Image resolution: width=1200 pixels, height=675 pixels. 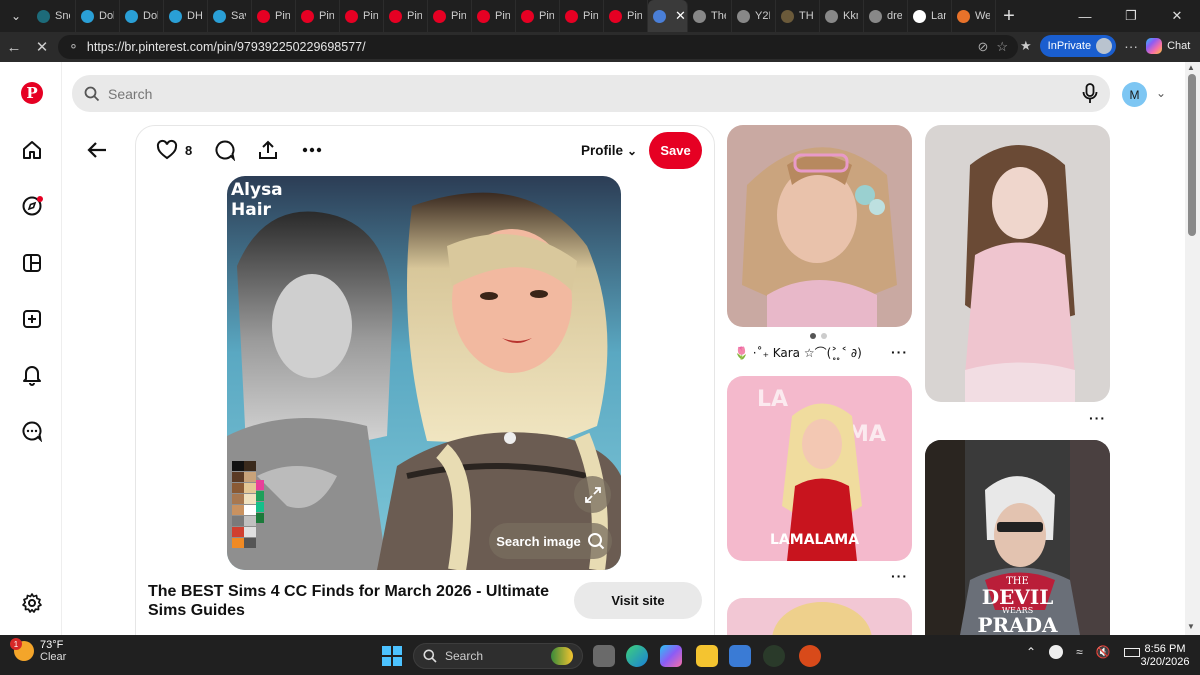 What do you see at coordinates (798, 352) in the screenshot?
I see `related-pin-title: 🌷 ·˚₊ Kara ☆⌒(˃̥ ̥˂ ∂)` at bounding box center [798, 352].